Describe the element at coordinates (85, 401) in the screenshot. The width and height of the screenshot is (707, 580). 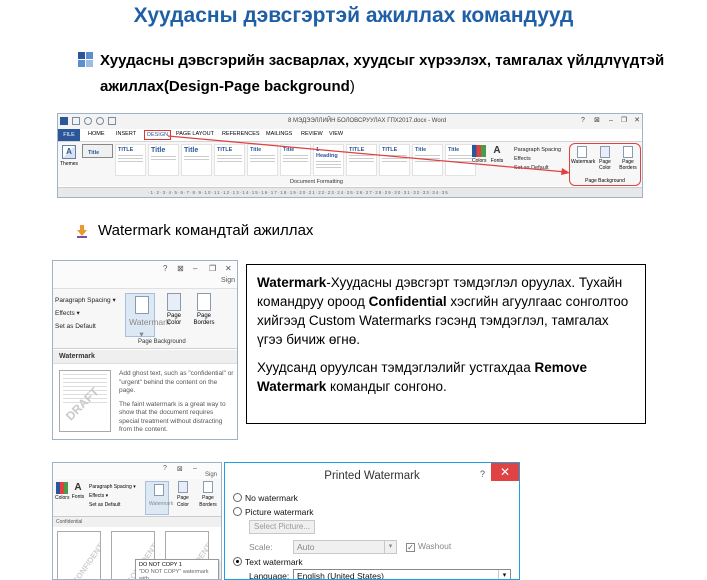
I see `watermark-preview: DRAFT` at that location.